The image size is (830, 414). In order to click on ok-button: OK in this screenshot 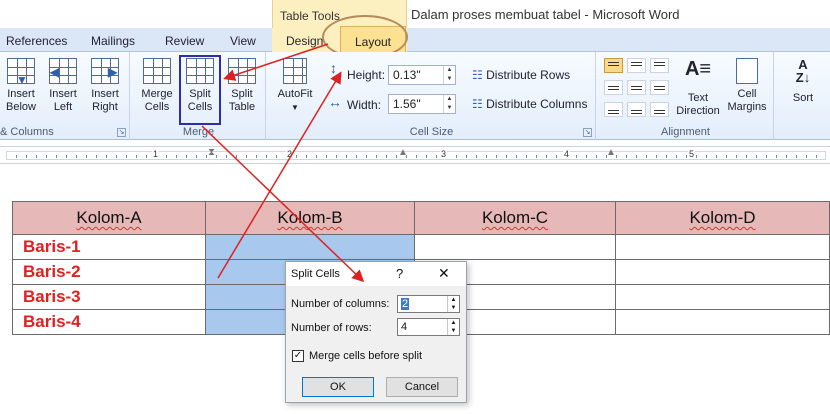, I will do `click(338, 387)`.